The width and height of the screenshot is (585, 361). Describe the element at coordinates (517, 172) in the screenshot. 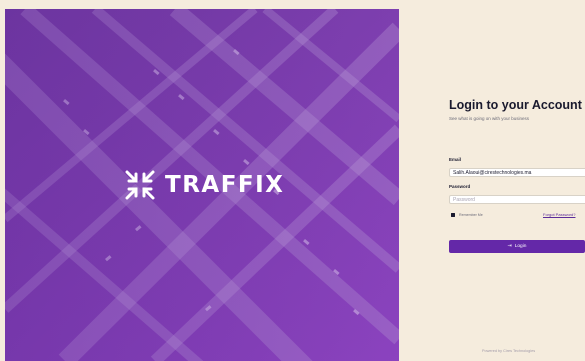

I see `email-field` at that location.